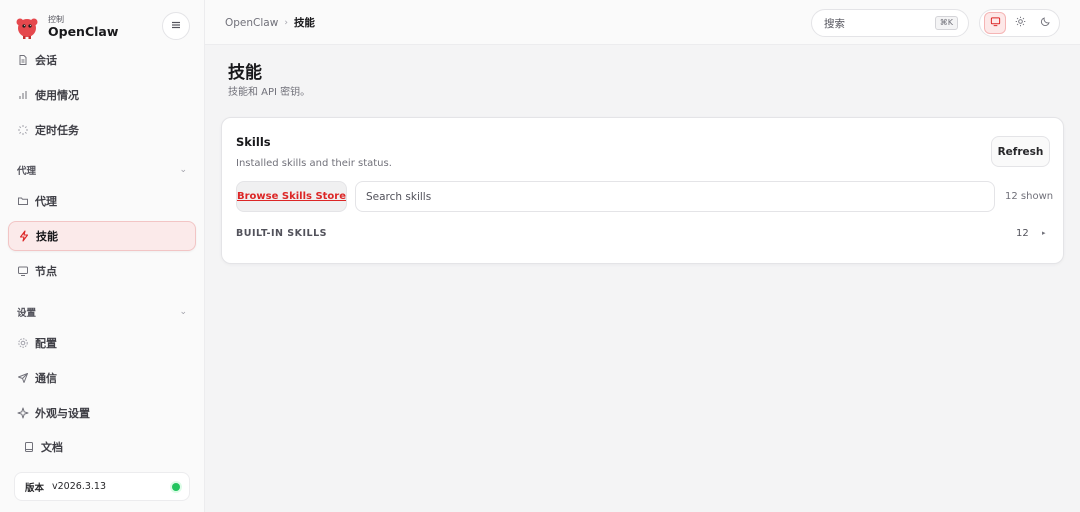 Image resolution: width=1080 pixels, height=512 pixels. I want to click on bar-chart-icon, so click(23, 95).